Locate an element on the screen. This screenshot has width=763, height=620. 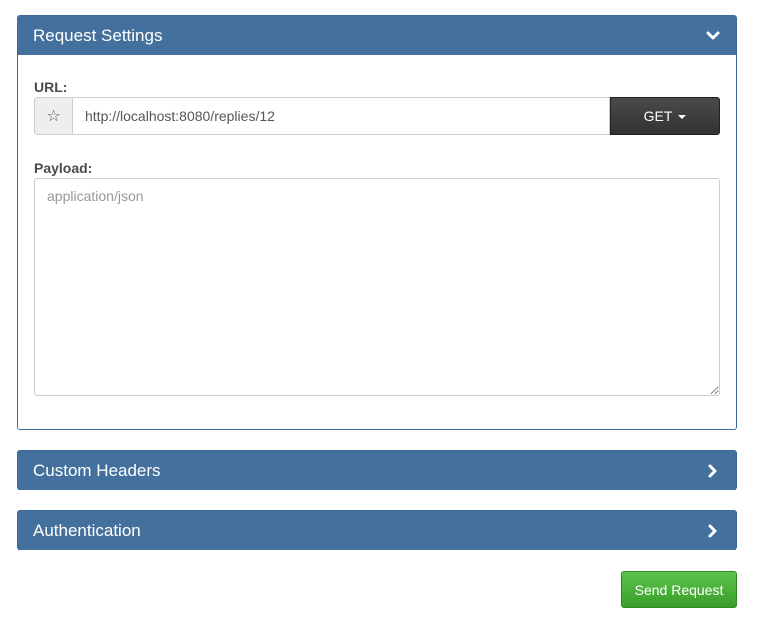
authentication-title: Authentication is located at coordinates (87, 530).